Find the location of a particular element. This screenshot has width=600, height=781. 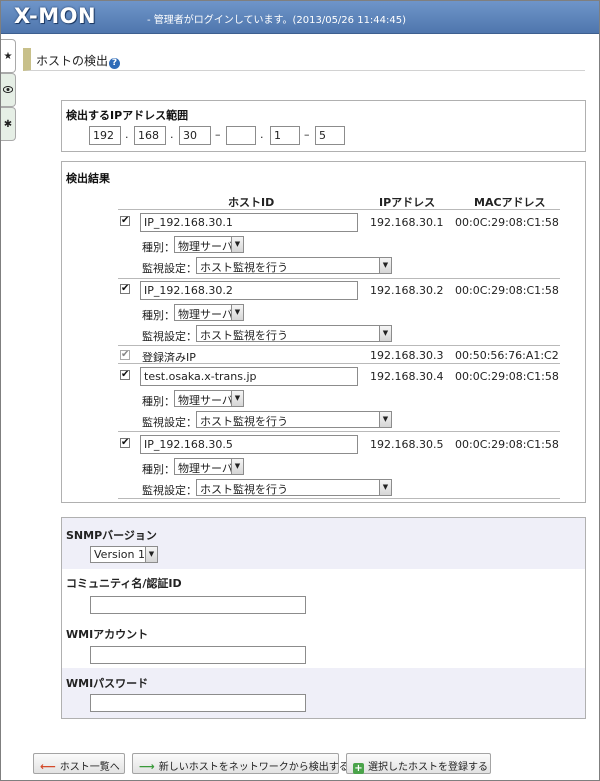

wmi-account-label: WMIアカウント is located at coordinates (107, 634).